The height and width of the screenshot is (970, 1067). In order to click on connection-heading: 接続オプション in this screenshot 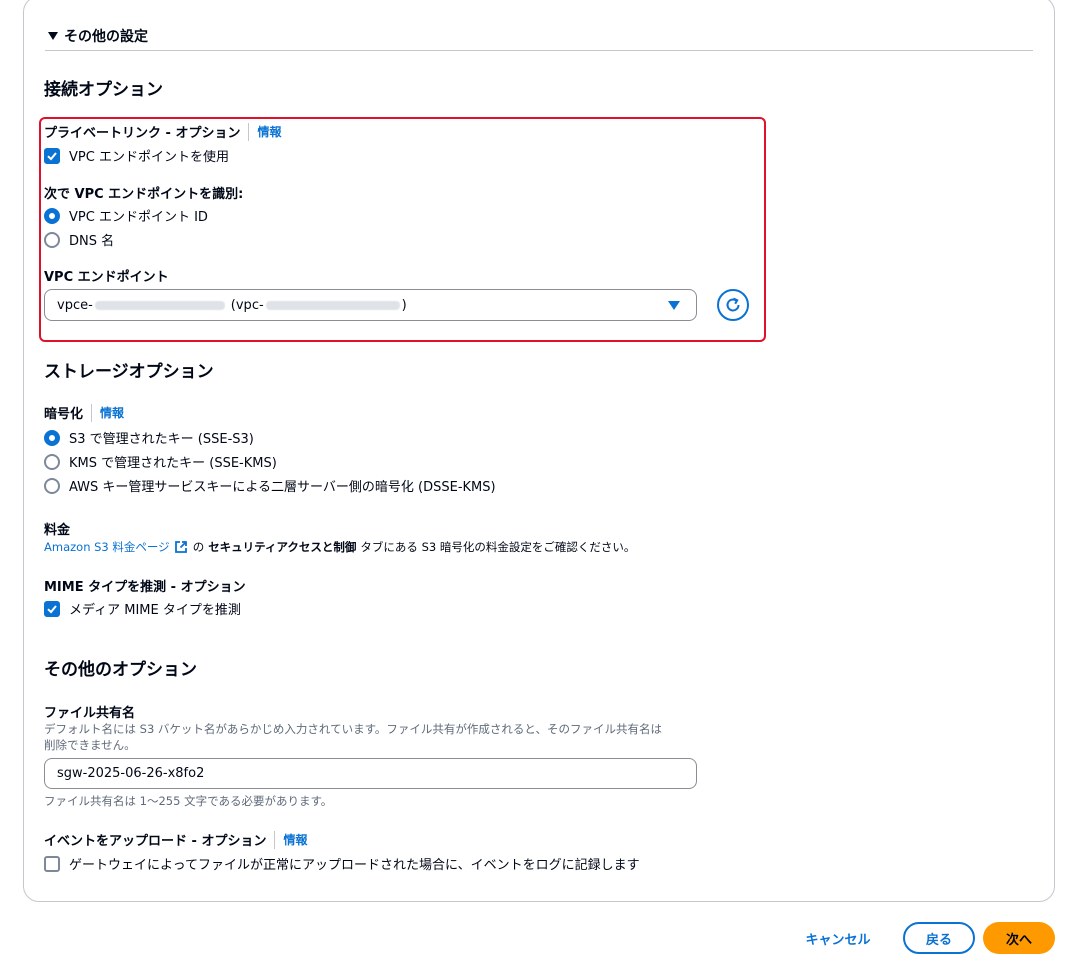, I will do `click(103, 90)`.